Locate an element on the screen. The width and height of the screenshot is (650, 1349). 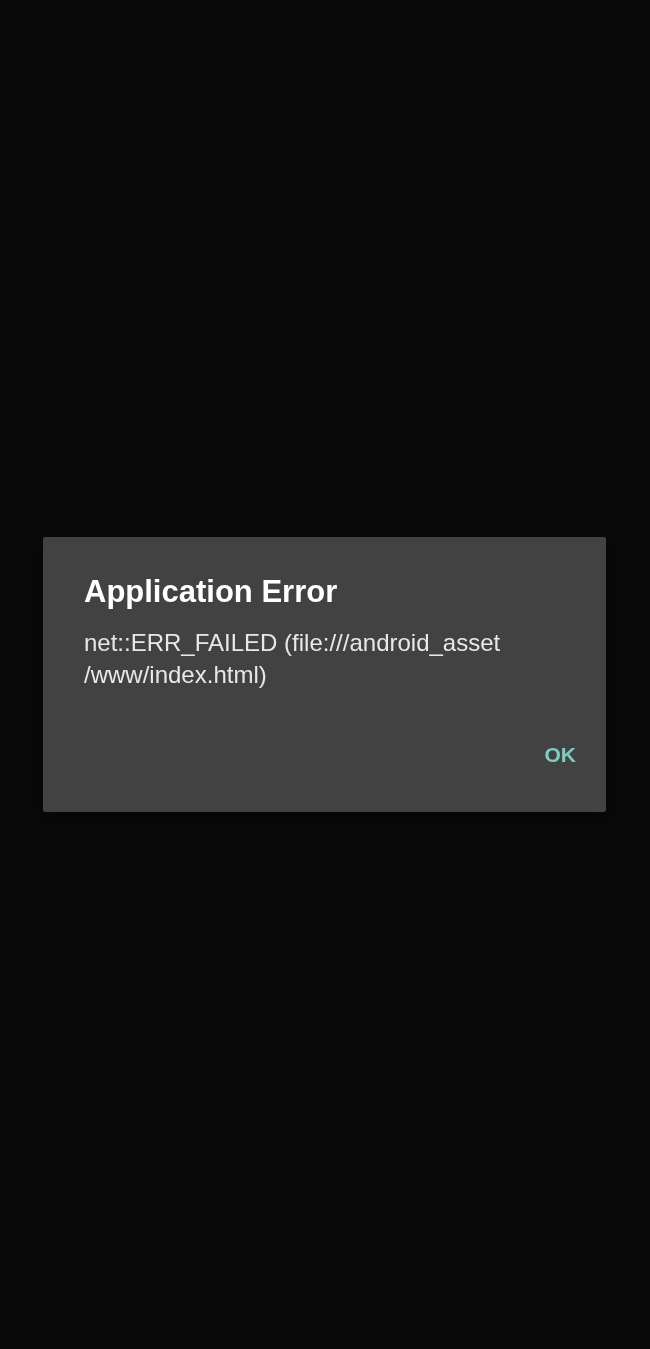
ok-button: OK is located at coordinates (560, 755).